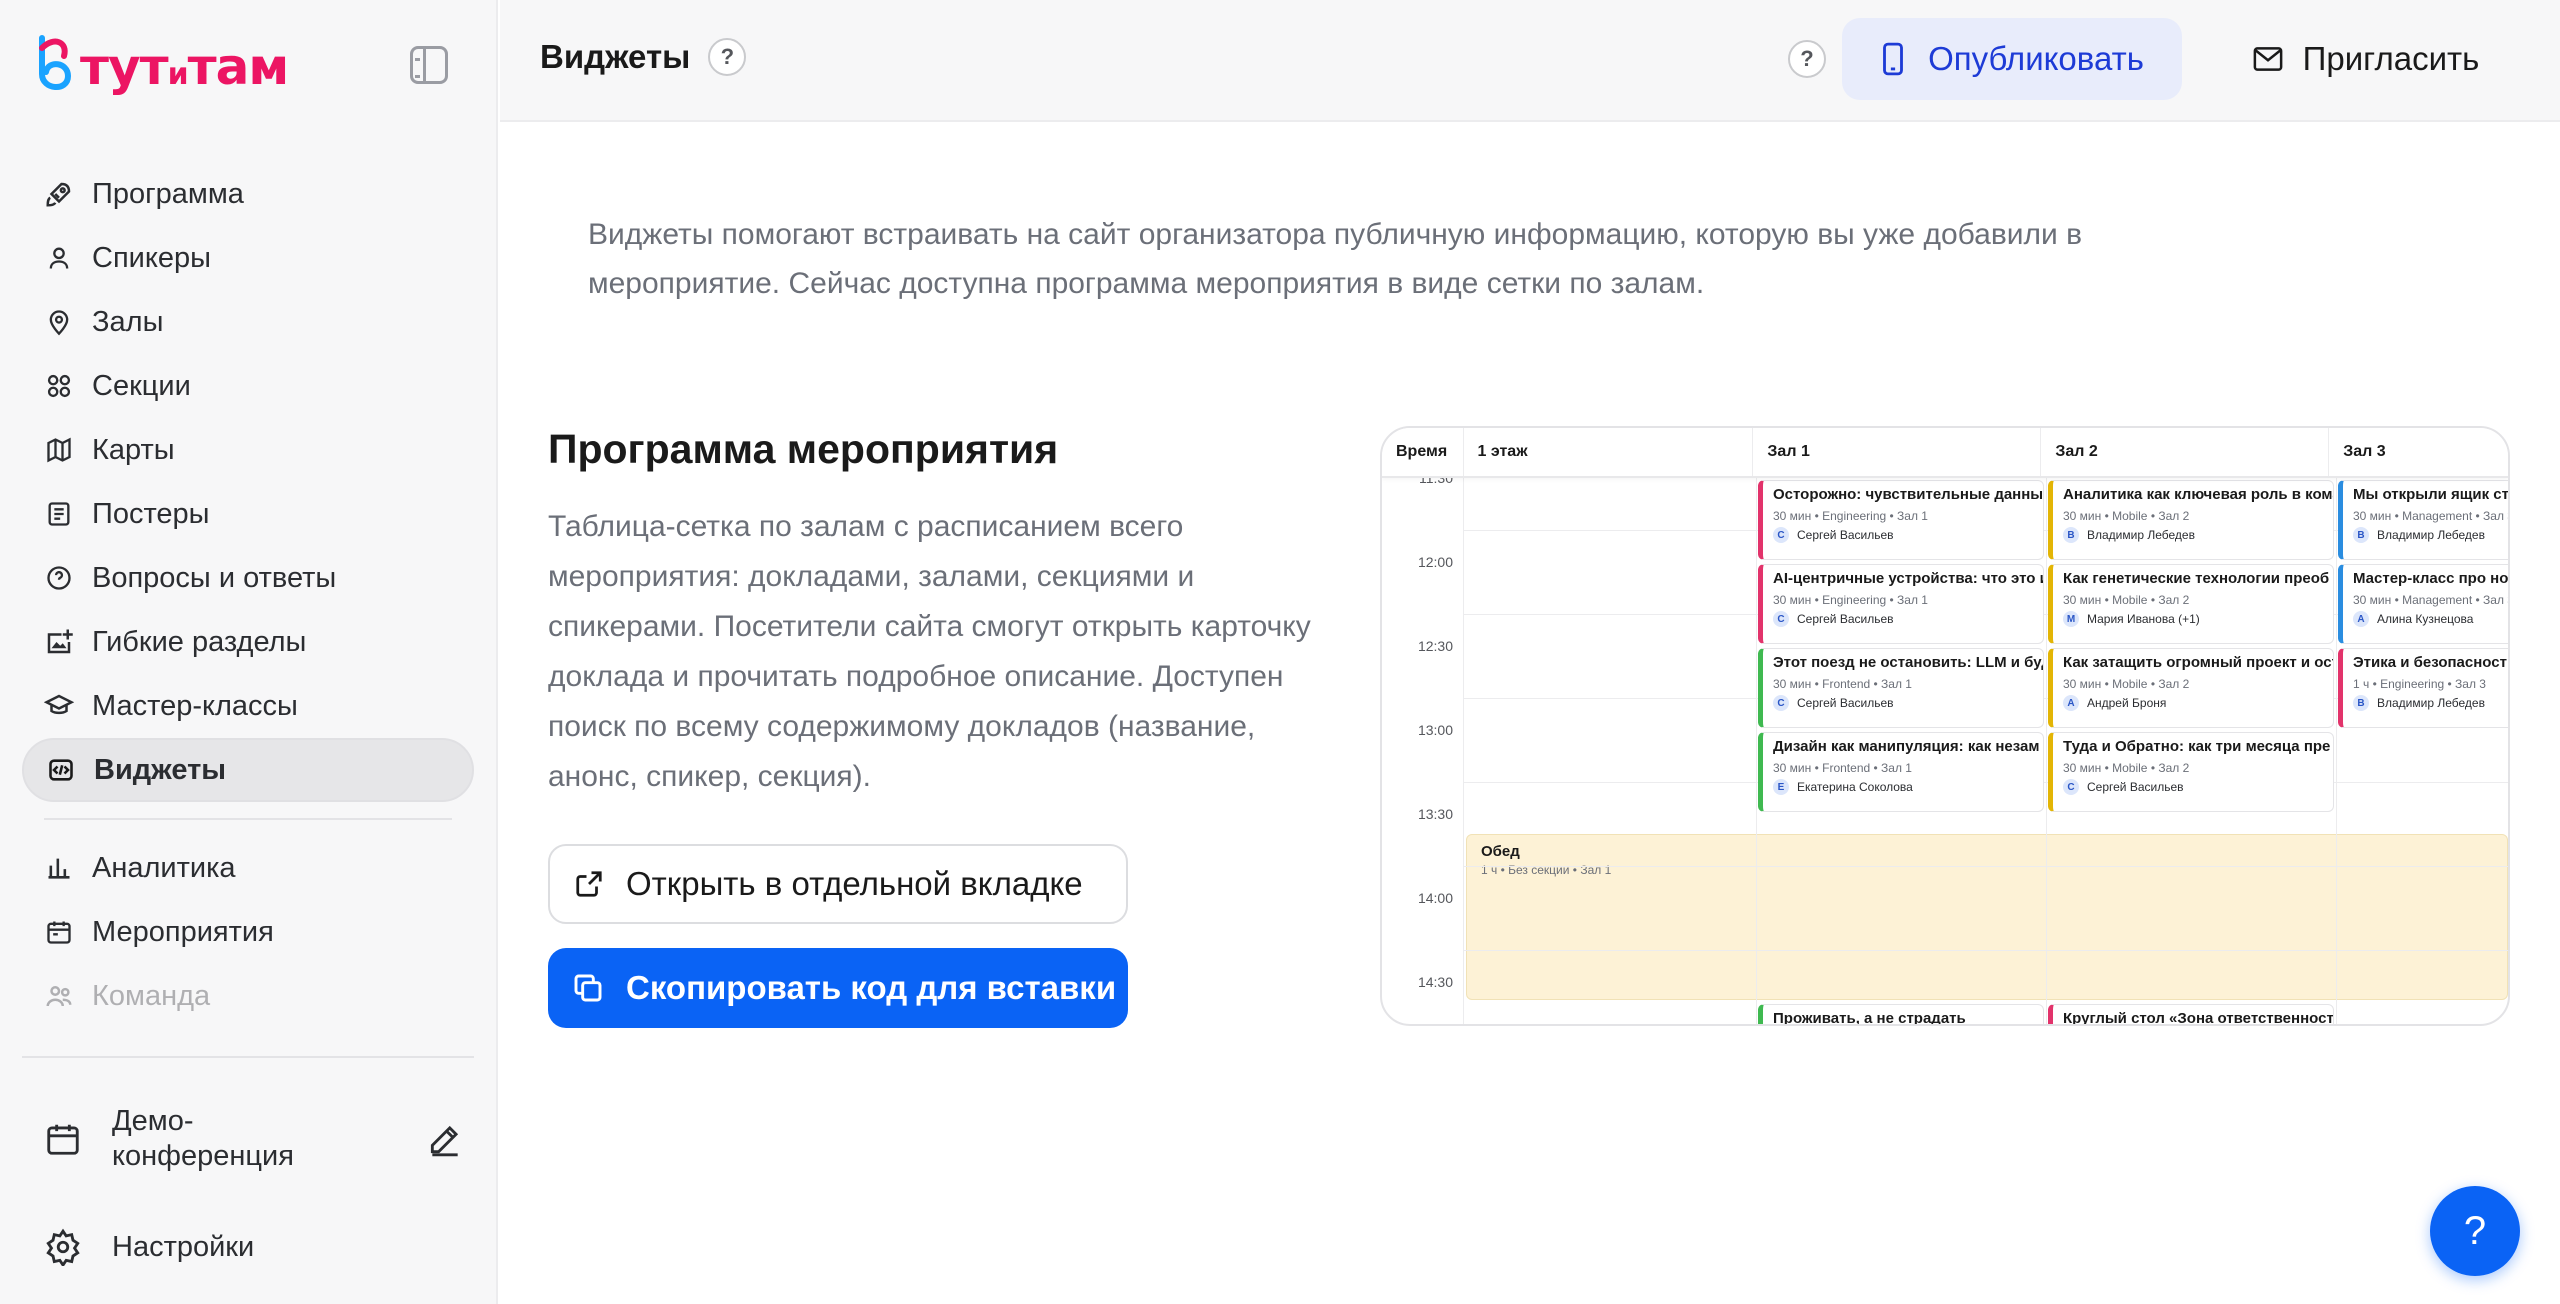  What do you see at coordinates (2430, 535) in the screenshot?
I see `session-speaker: В Владимир Лебедев` at bounding box center [2430, 535].